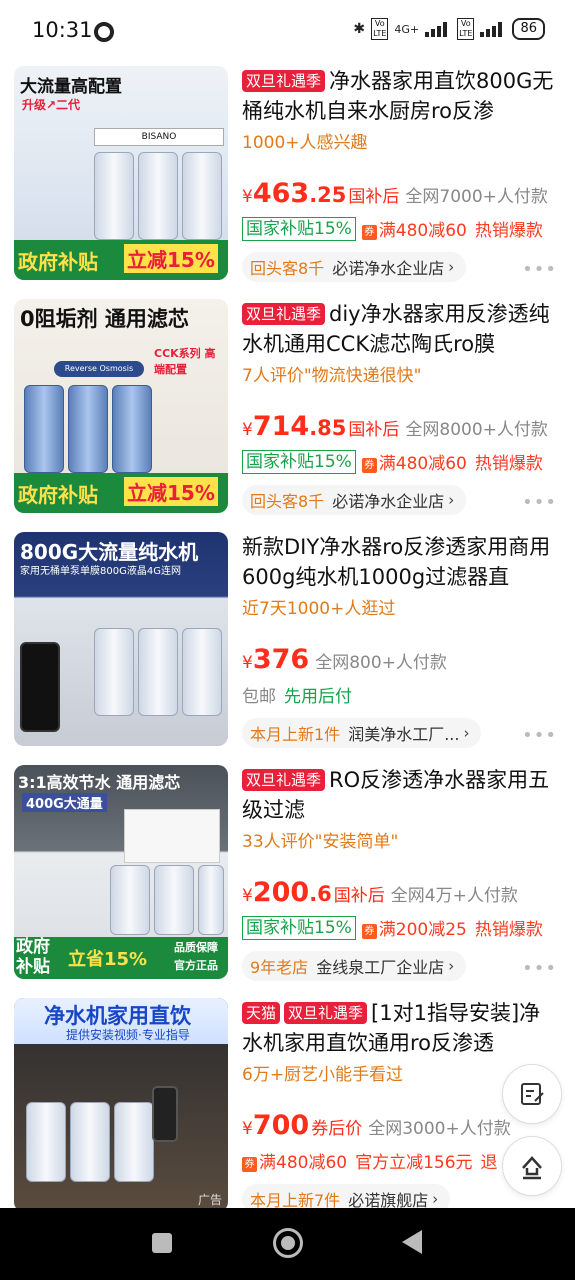  What do you see at coordinates (295, 734) in the screenshot?
I see `shop-tag: 本月上新1件` at bounding box center [295, 734].